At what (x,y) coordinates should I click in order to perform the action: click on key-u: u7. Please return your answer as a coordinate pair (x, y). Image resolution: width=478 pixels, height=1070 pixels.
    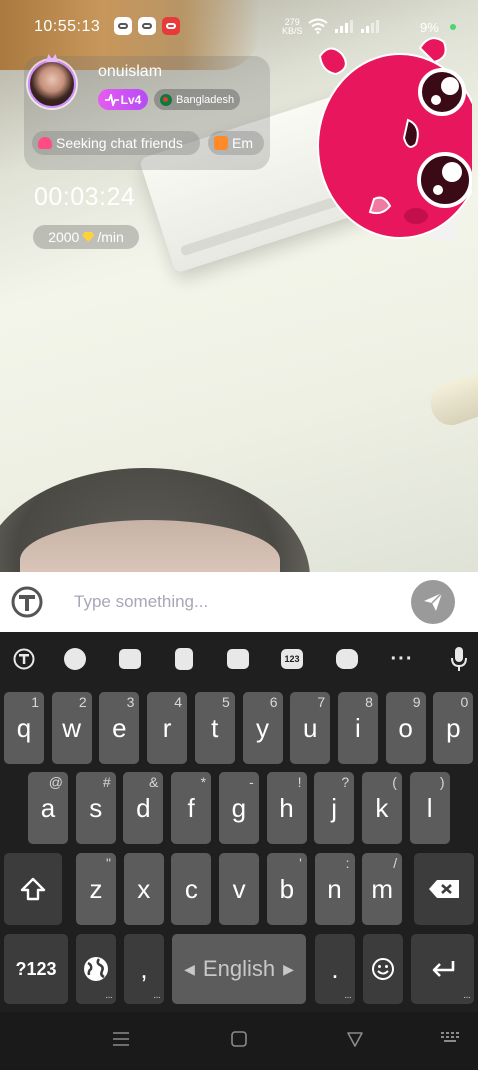
    Looking at the image, I should click on (310, 728).